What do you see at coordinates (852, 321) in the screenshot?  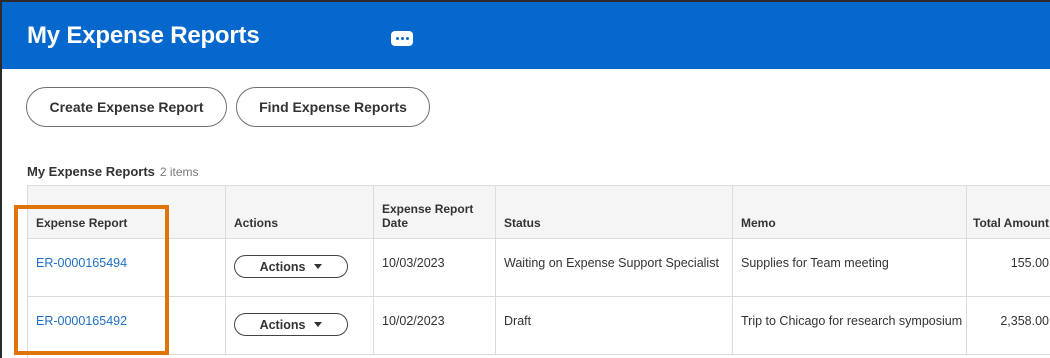 I see `report-memo: Trip to Chicago for research symposium` at bounding box center [852, 321].